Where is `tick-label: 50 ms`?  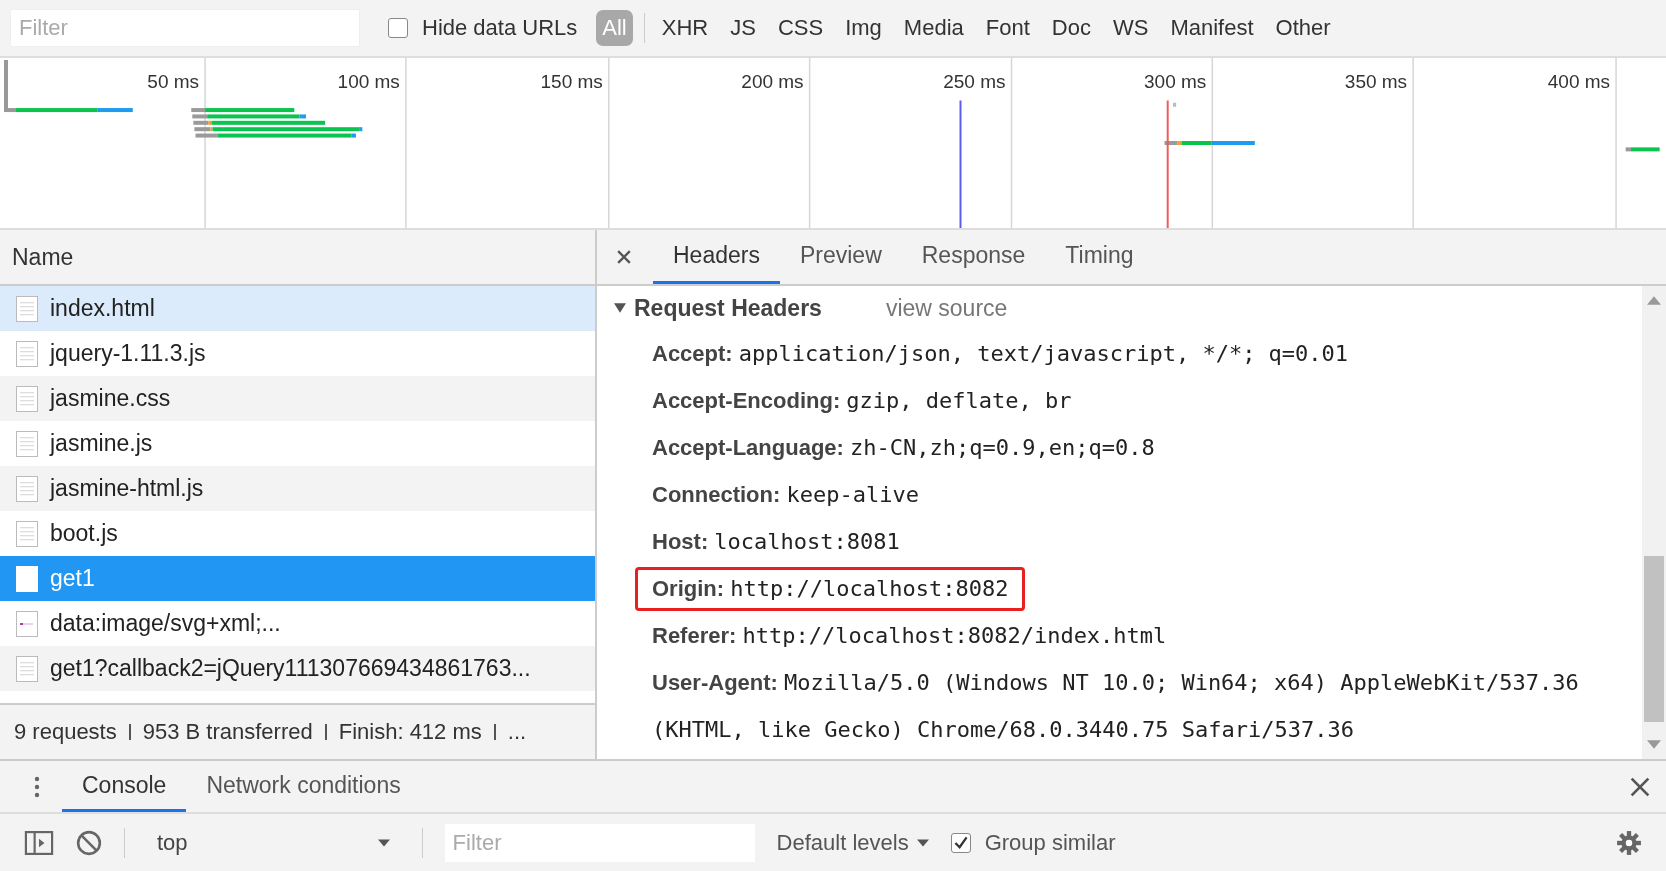
tick-label: 50 ms is located at coordinates (173, 81).